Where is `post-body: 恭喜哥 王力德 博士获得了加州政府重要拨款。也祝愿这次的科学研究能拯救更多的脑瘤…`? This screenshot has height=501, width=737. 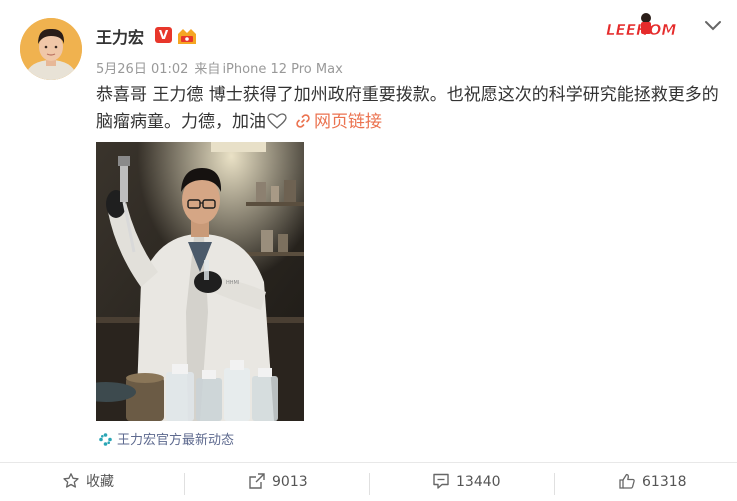
post-body: 恭喜哥 王力德 博士获得了加州政府重要拨款。也祝愿这次的科学研究能拯救更多的脑瘤… is located at coordinates (407, 108).